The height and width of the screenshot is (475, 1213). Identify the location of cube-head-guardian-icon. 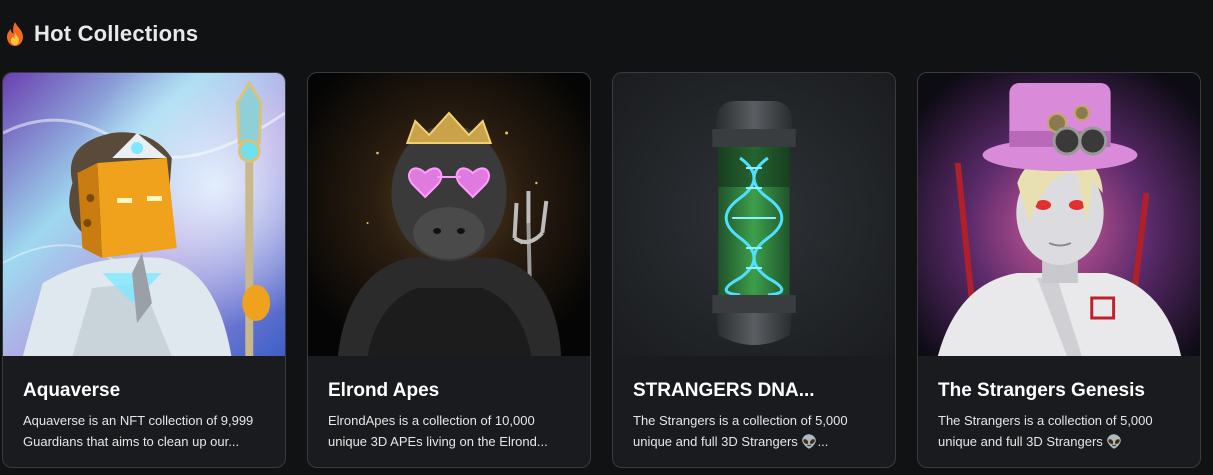
(144, 214).